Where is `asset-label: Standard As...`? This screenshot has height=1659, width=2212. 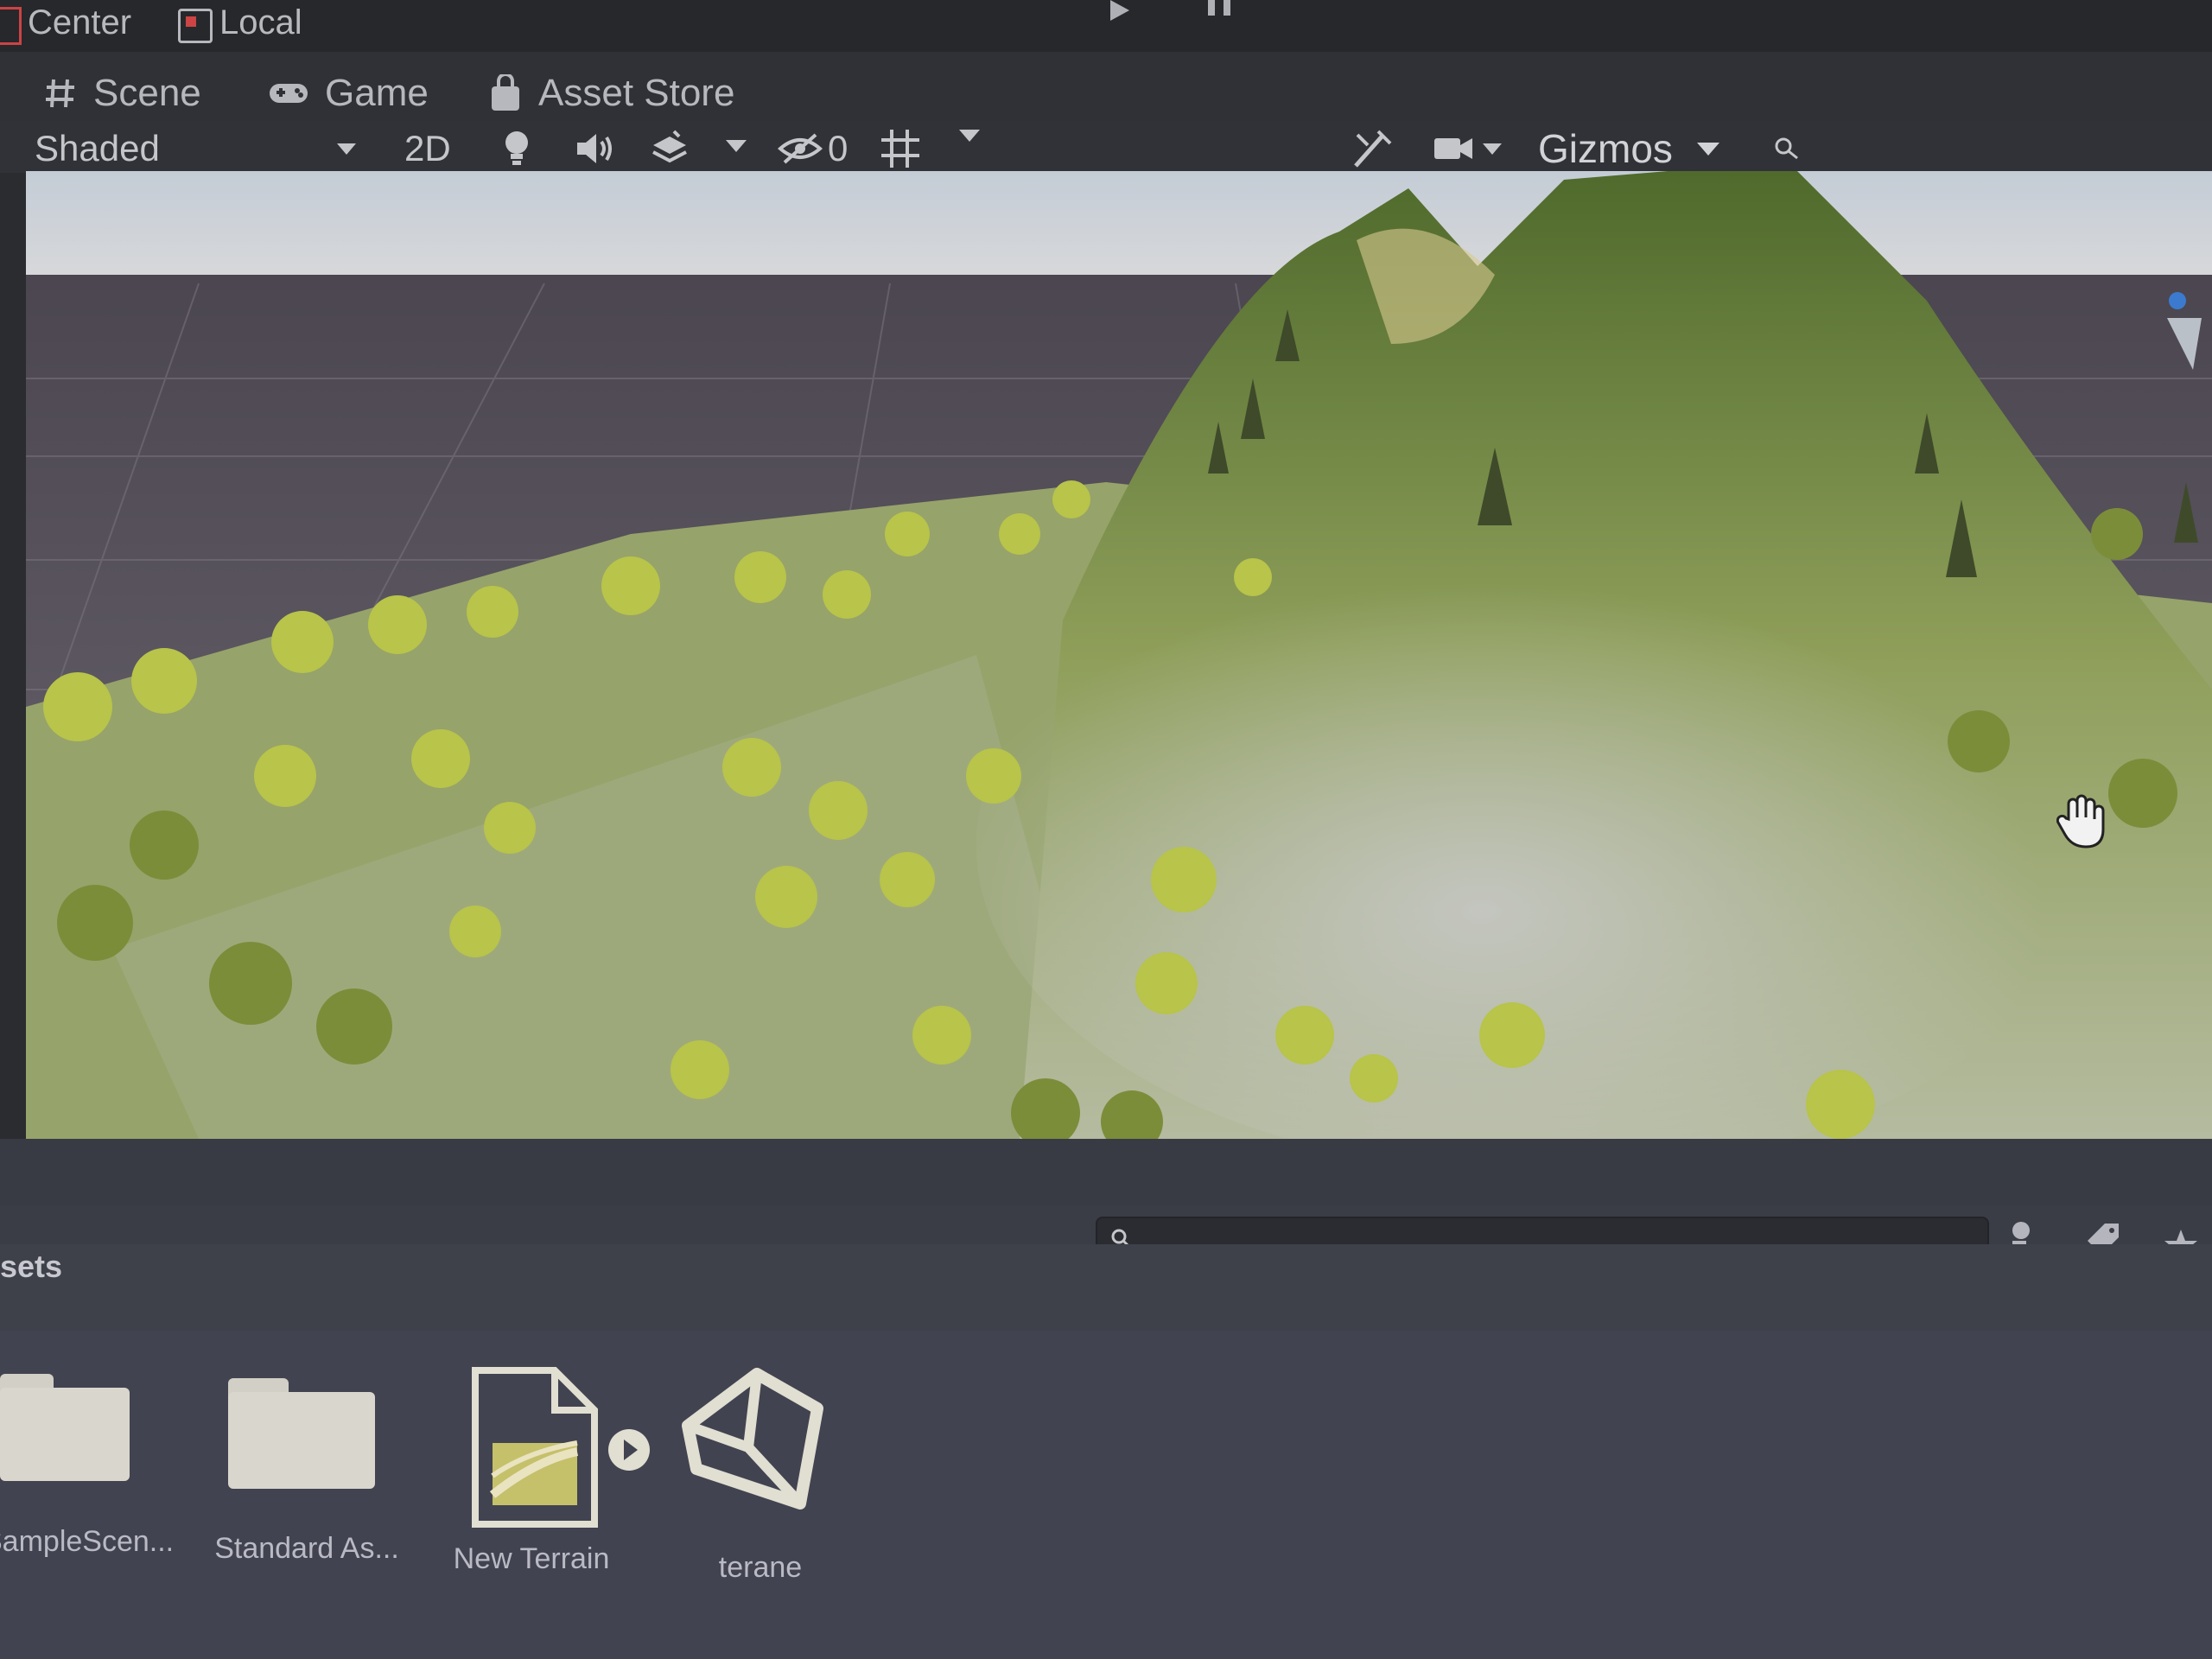 asset-label: Standard As... is located at coordinates (306, 1548).